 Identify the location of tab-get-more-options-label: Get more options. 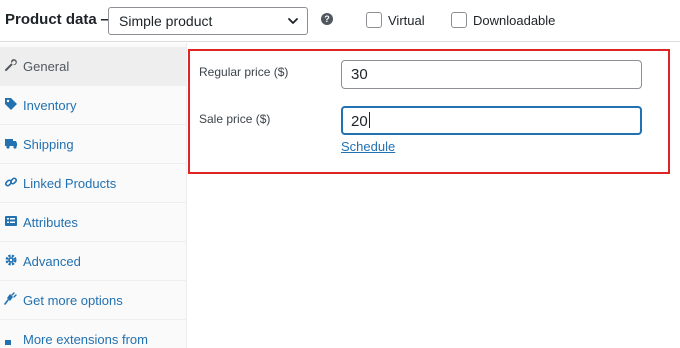
(73, 300).